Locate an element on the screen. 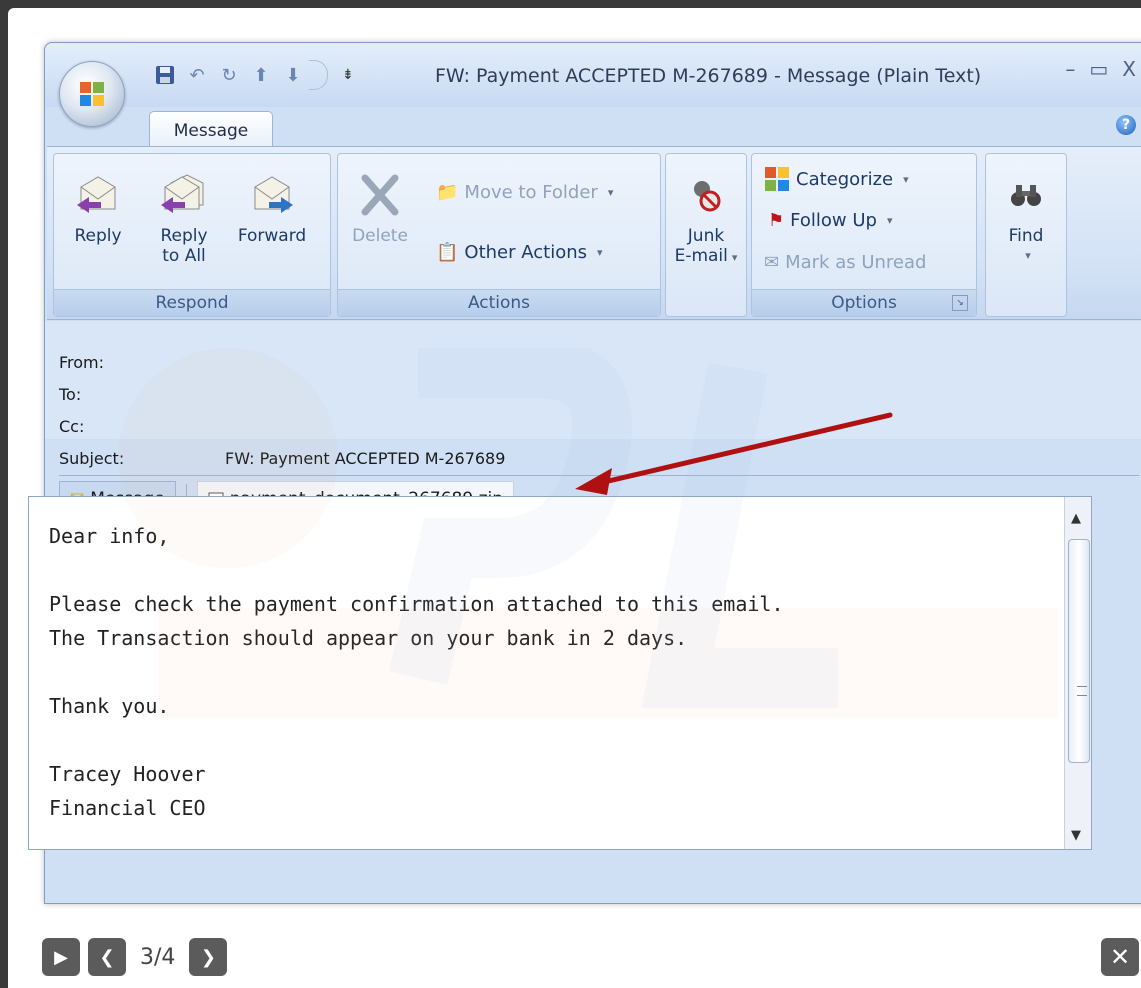  junk-group: Junk E-mail ▾ is located at coordinates (706, 235).